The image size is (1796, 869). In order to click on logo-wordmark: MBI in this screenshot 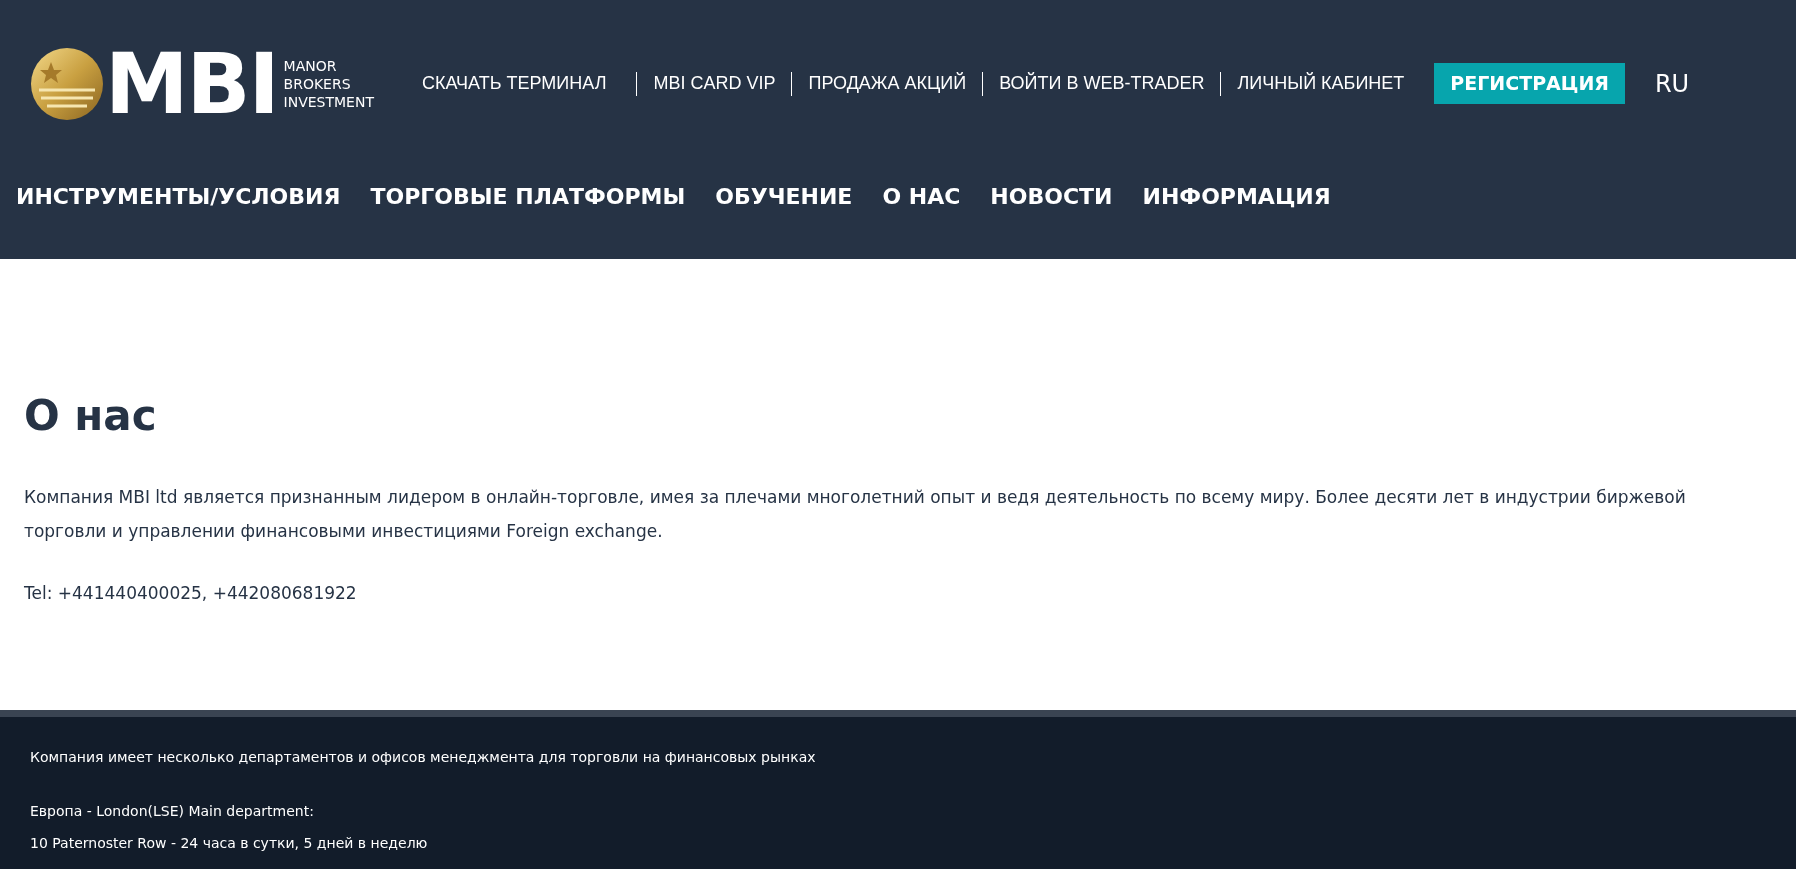, I will do `click(191, 83)`.